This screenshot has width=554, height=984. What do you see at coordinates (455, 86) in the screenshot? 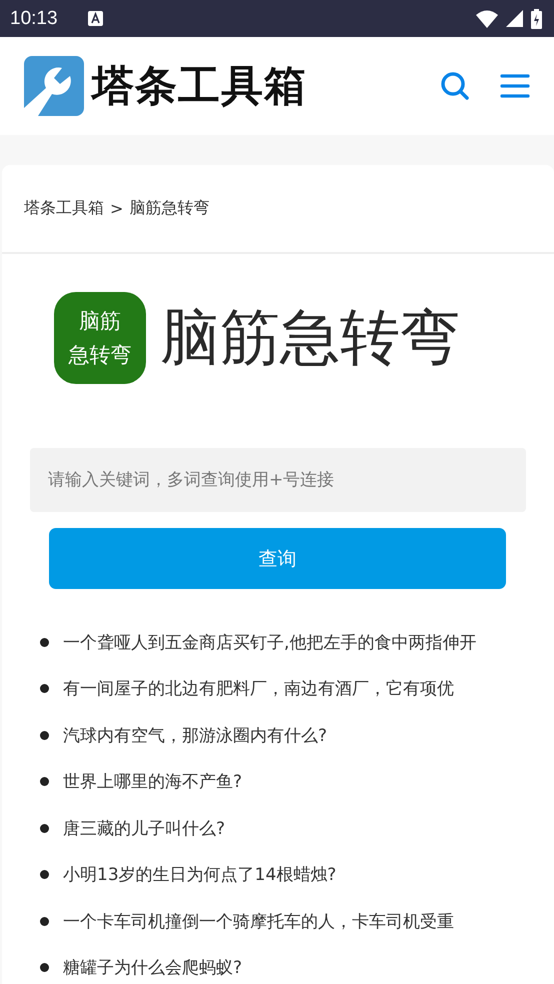
I see `search-button` at bounding box center [455, 86].